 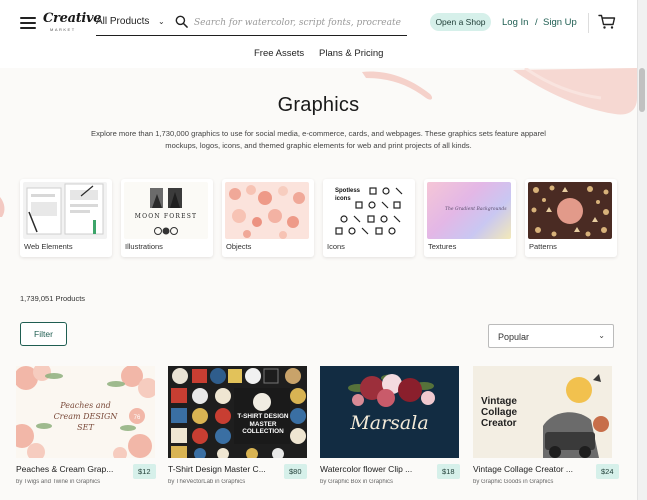 What do you see at coordinates (368, 210) in the screenshot?
I see `category-thumbnail: Spotless icons` at bounding box center [368, 210].